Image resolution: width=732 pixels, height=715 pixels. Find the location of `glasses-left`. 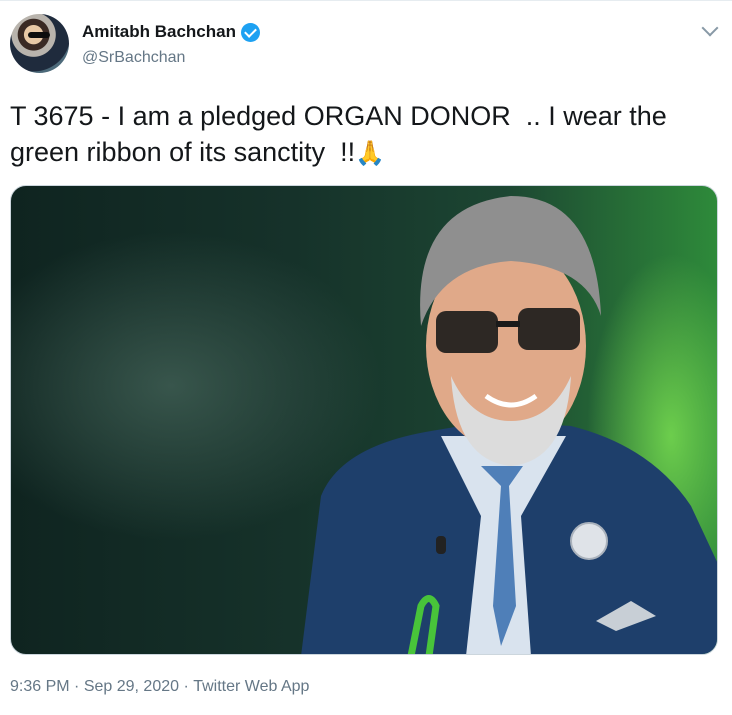

glasses-left is located at coordinates (467, 332).